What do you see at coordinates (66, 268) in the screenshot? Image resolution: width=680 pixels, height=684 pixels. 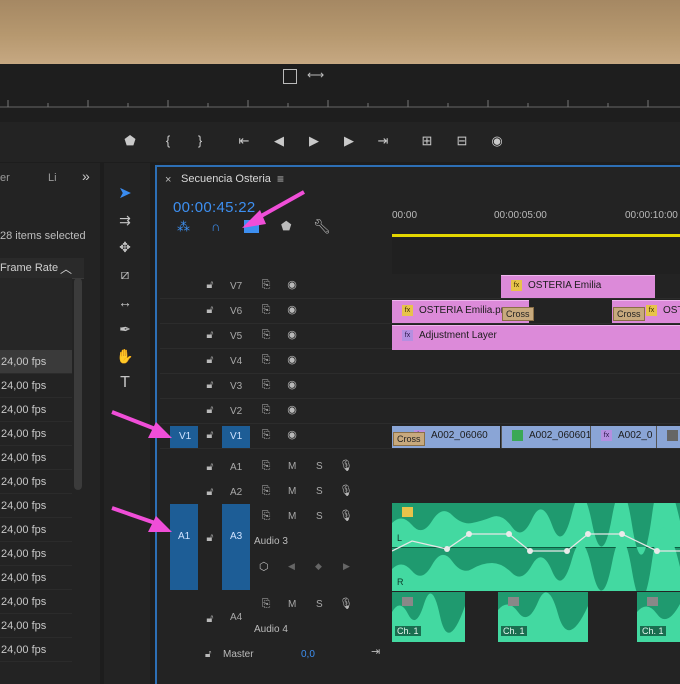 I see `sort-ascending-icon: ︿` at bounding box center [66, 268].